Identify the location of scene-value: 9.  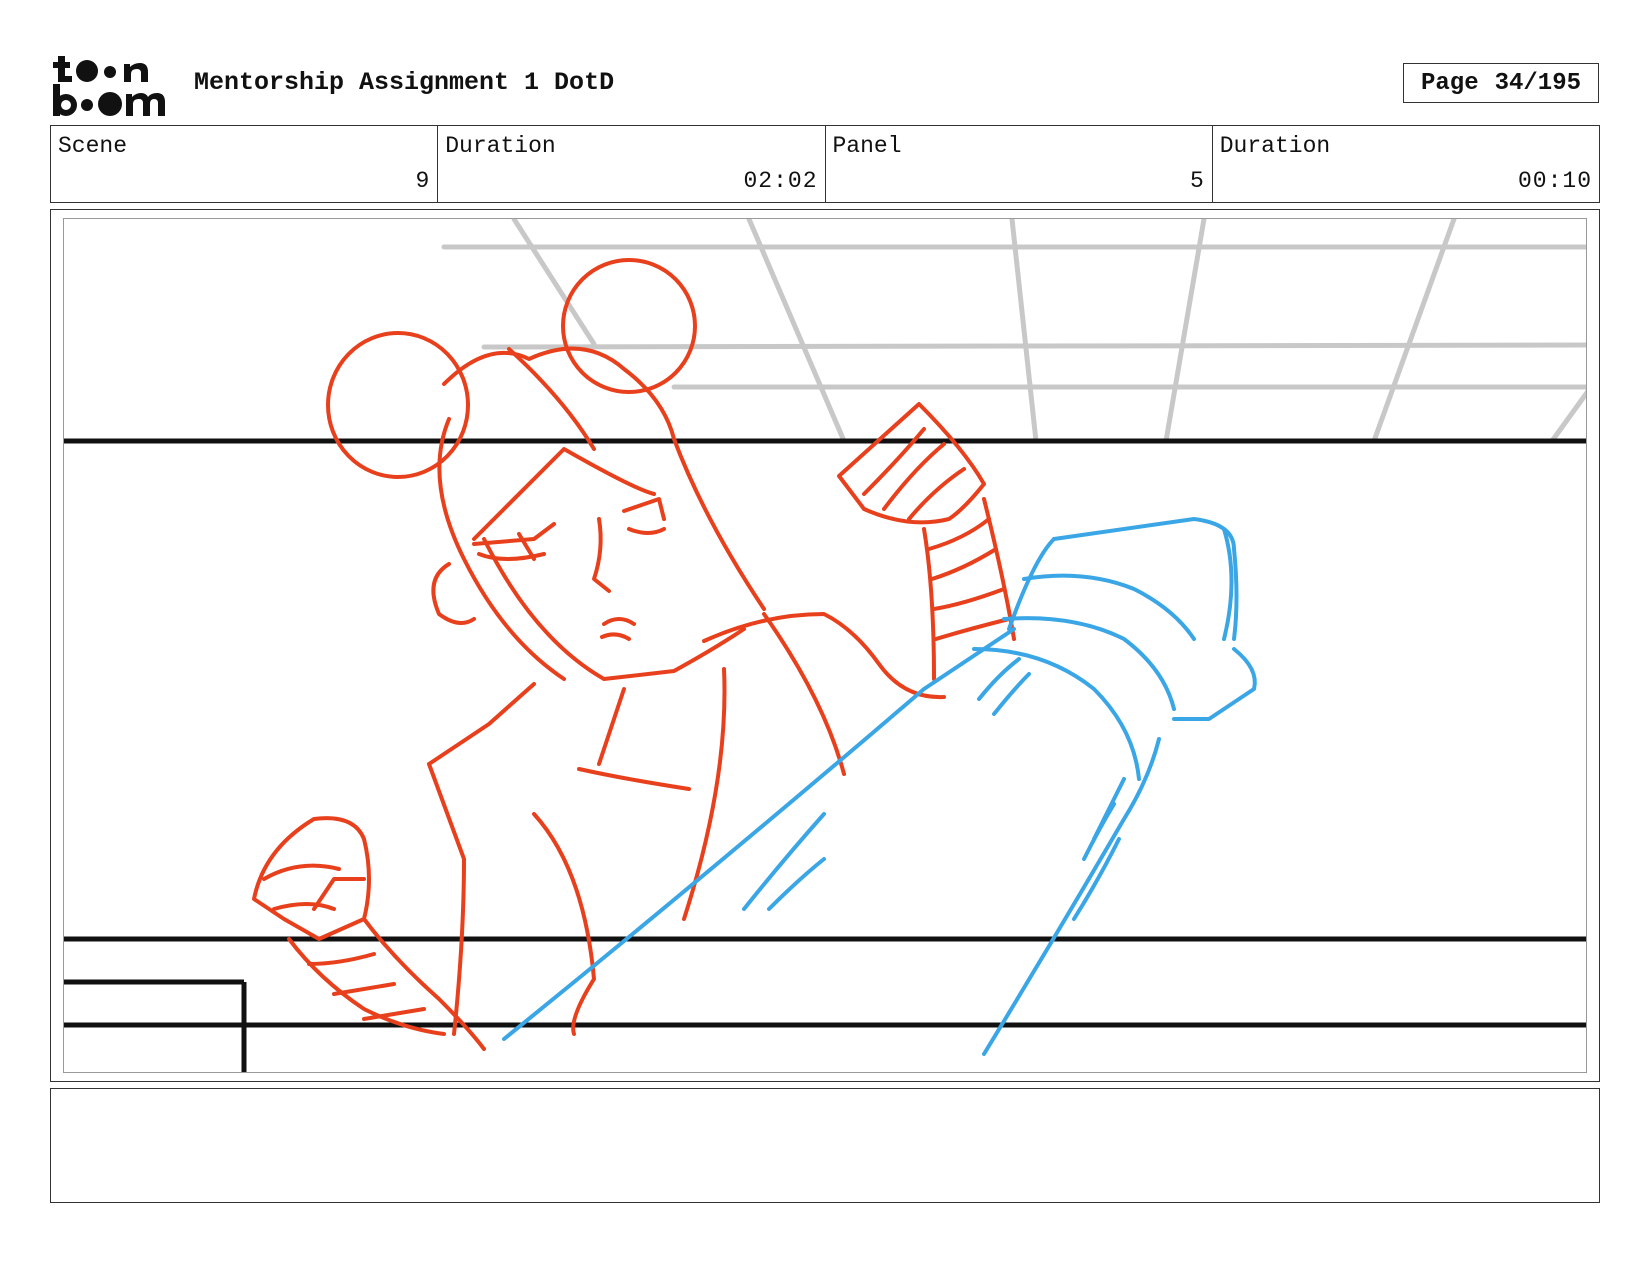
(423, 181).